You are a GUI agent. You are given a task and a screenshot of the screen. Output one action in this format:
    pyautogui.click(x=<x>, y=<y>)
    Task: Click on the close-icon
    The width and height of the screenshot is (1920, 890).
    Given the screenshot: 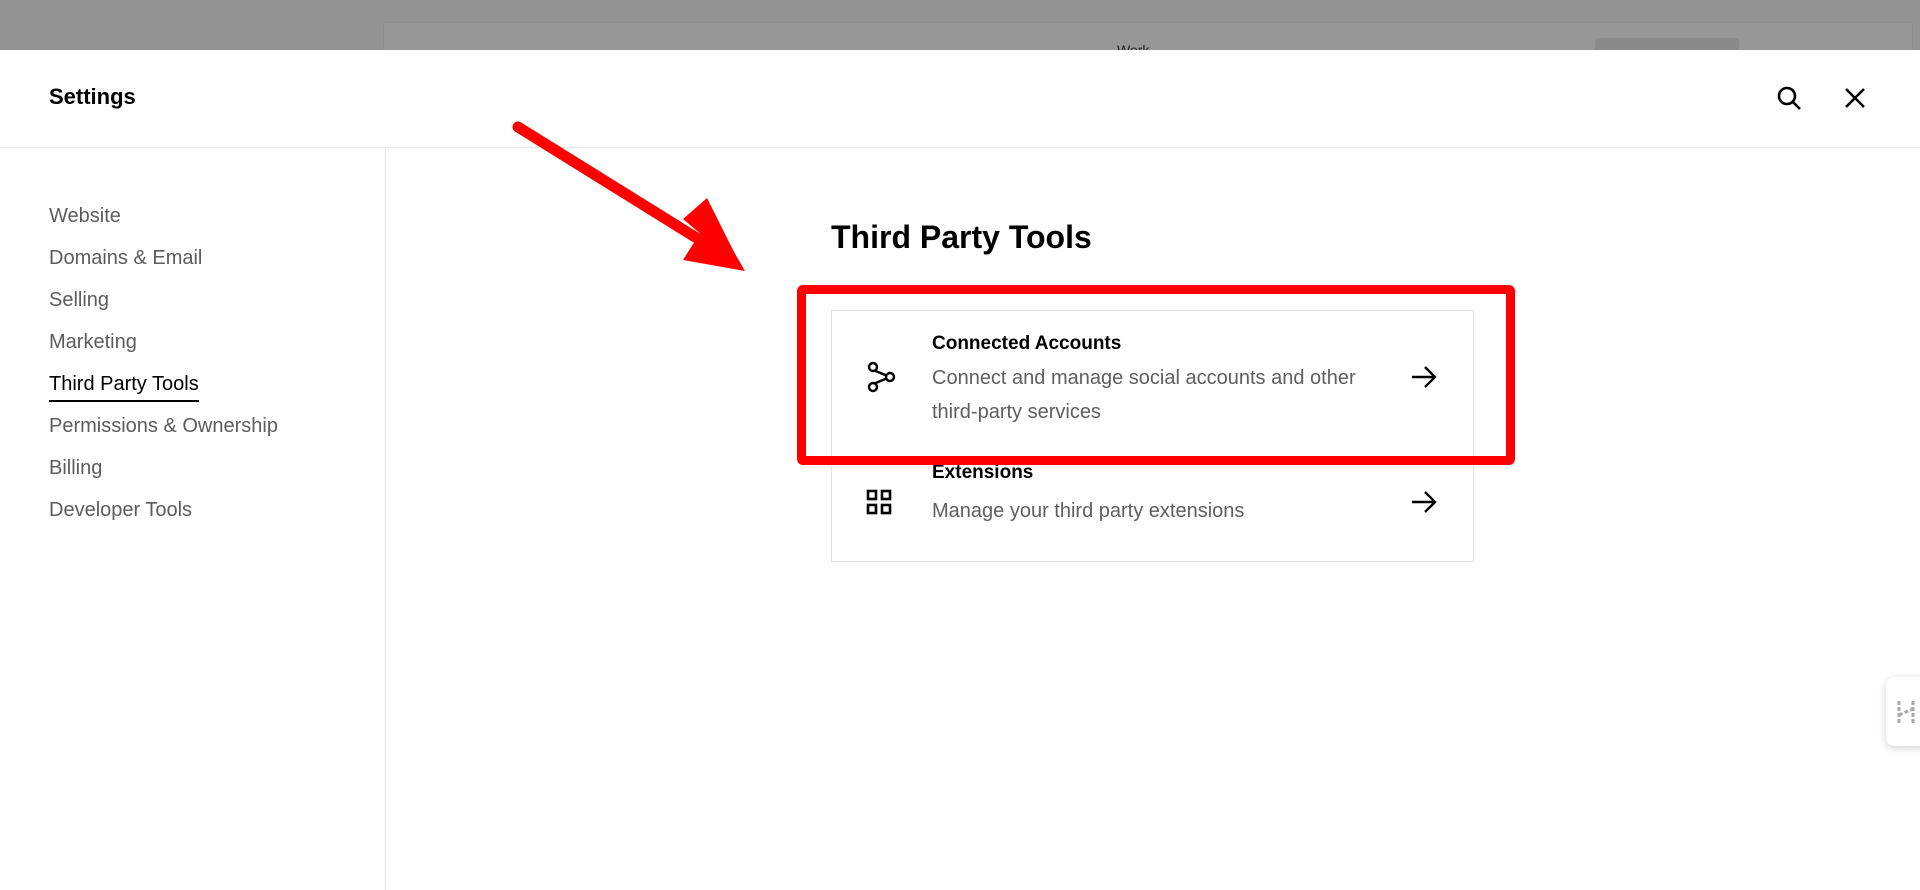 What is the action you would take?
    pyautogui.click(x=1855, y=98)
    